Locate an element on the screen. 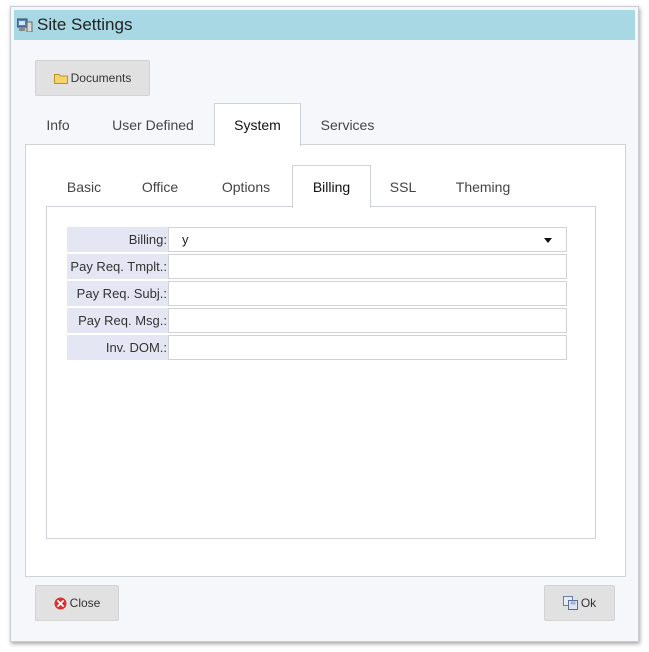 The width and height of the screenshot is (649, 652). tab-services: Services is located at coordinates (347, 125).